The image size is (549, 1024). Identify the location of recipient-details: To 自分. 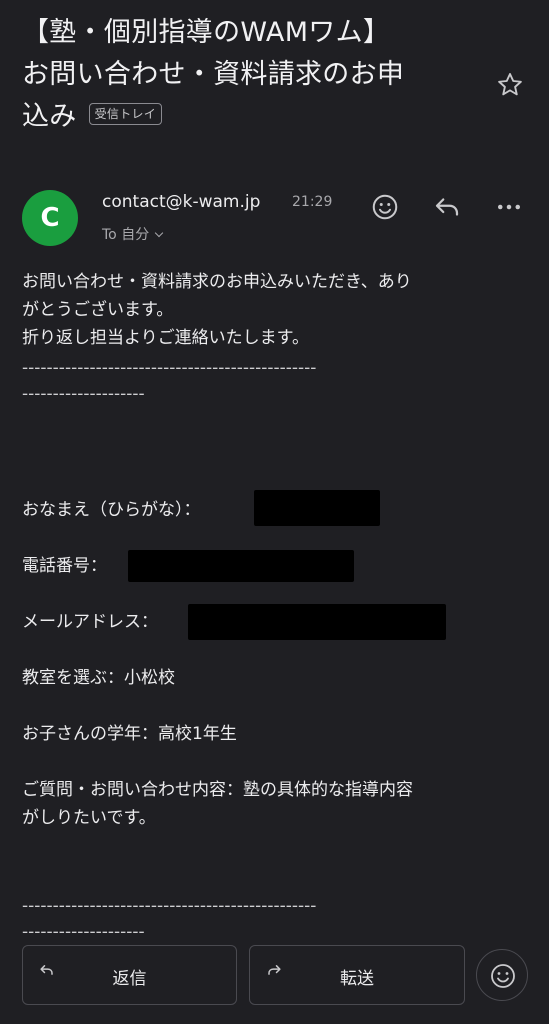
(133, 234).